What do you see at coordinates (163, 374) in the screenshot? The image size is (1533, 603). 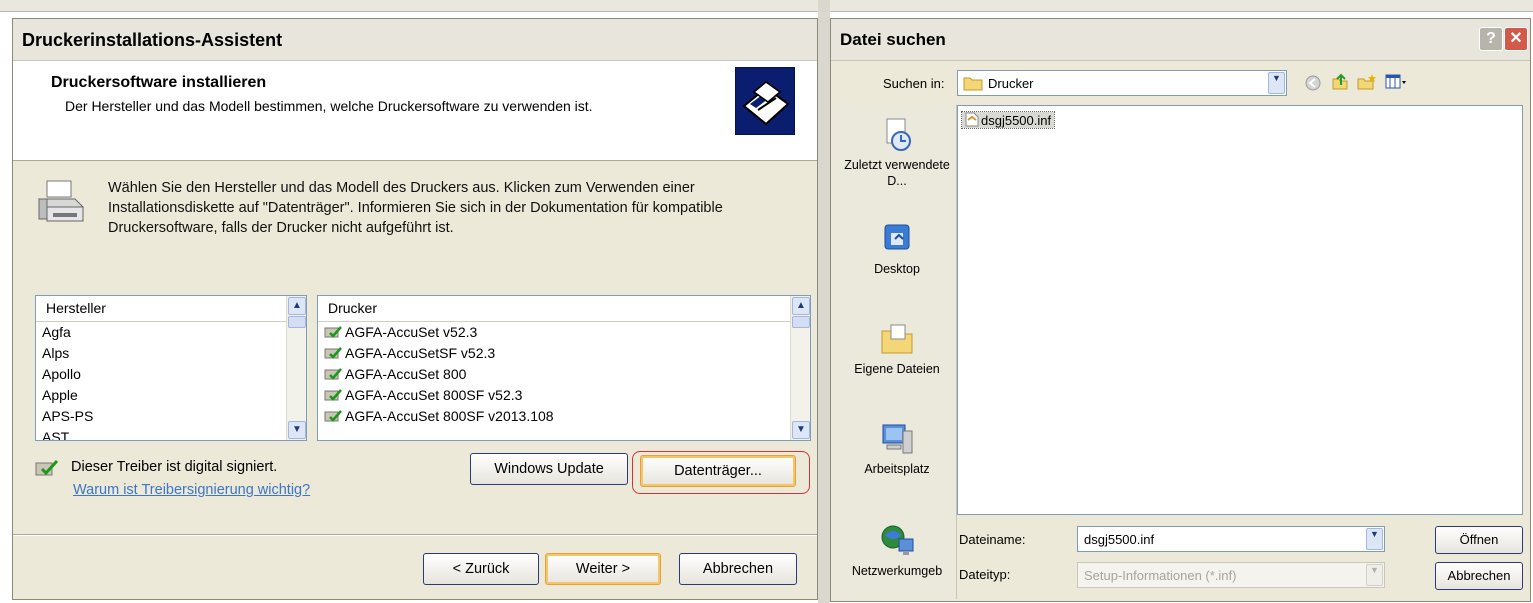 I see `list-item: Apollo` at bounding box center [163, 374].